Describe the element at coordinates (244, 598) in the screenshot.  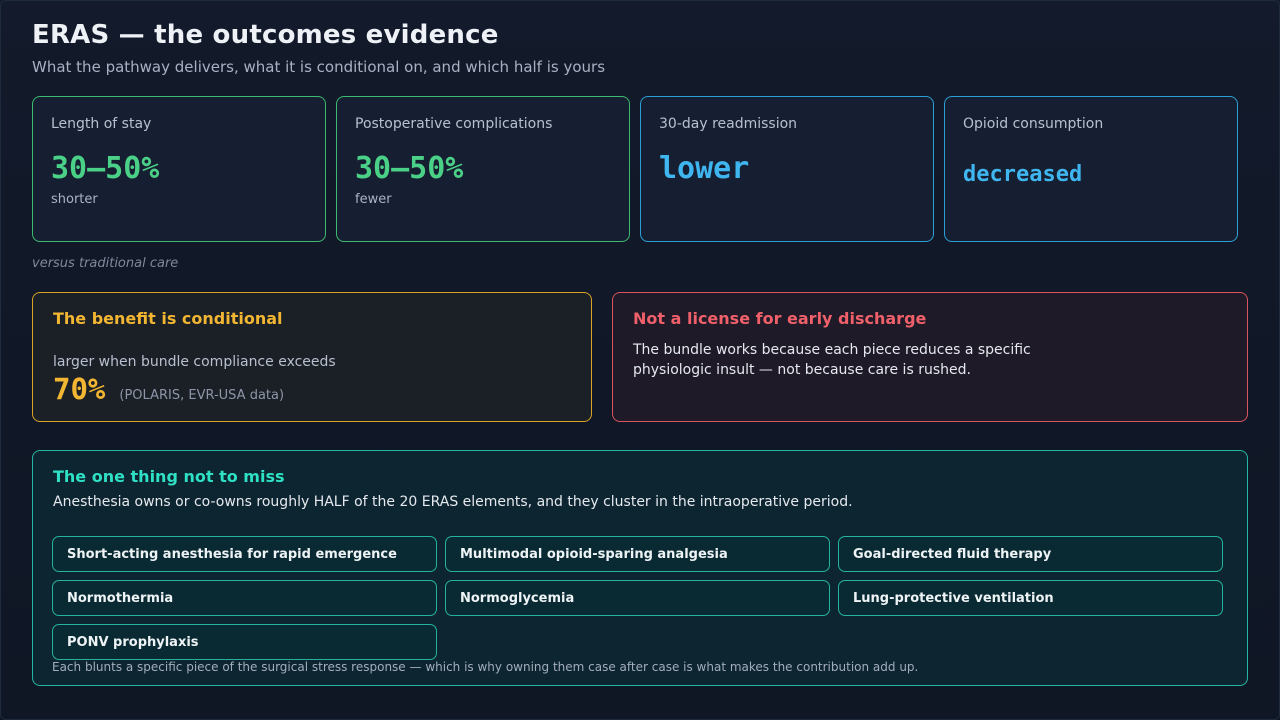
I see `eras-element-chip: Normothermia` at that location.